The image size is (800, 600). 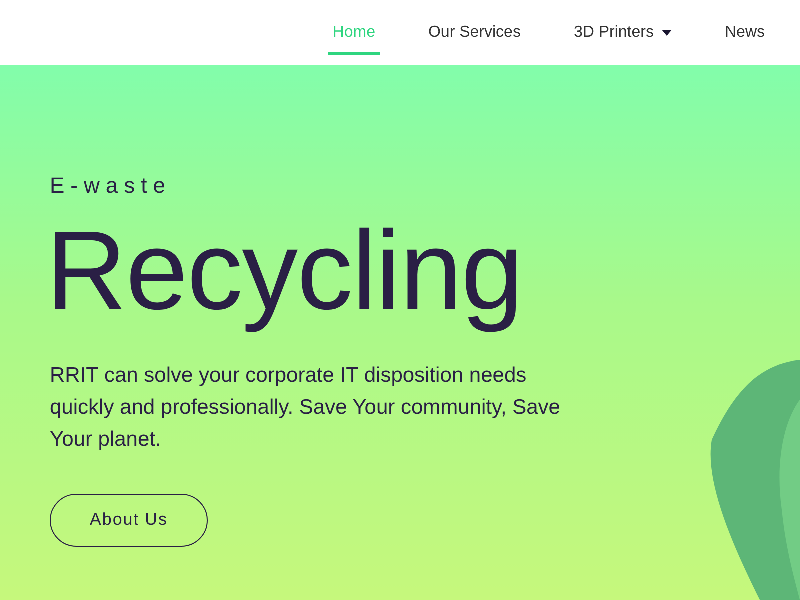 What do you see at coordinates (306, 407) in the screenshot?
I see `hero-text: RRIT can solve your corporate IT disposition needs quickly and professionally. Save Your community, Save Your planet.` at bounding box center [306, 407].